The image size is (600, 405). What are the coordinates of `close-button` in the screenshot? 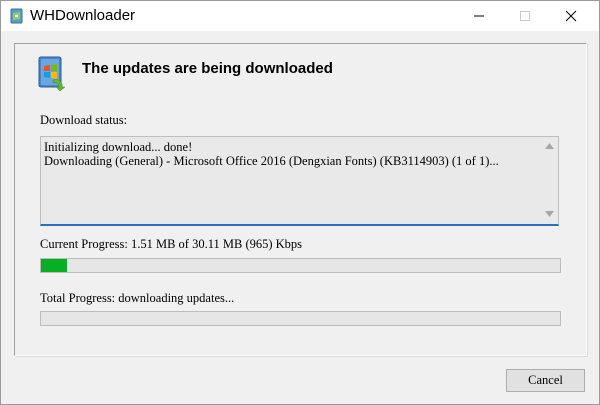 It's located at (571, 16).